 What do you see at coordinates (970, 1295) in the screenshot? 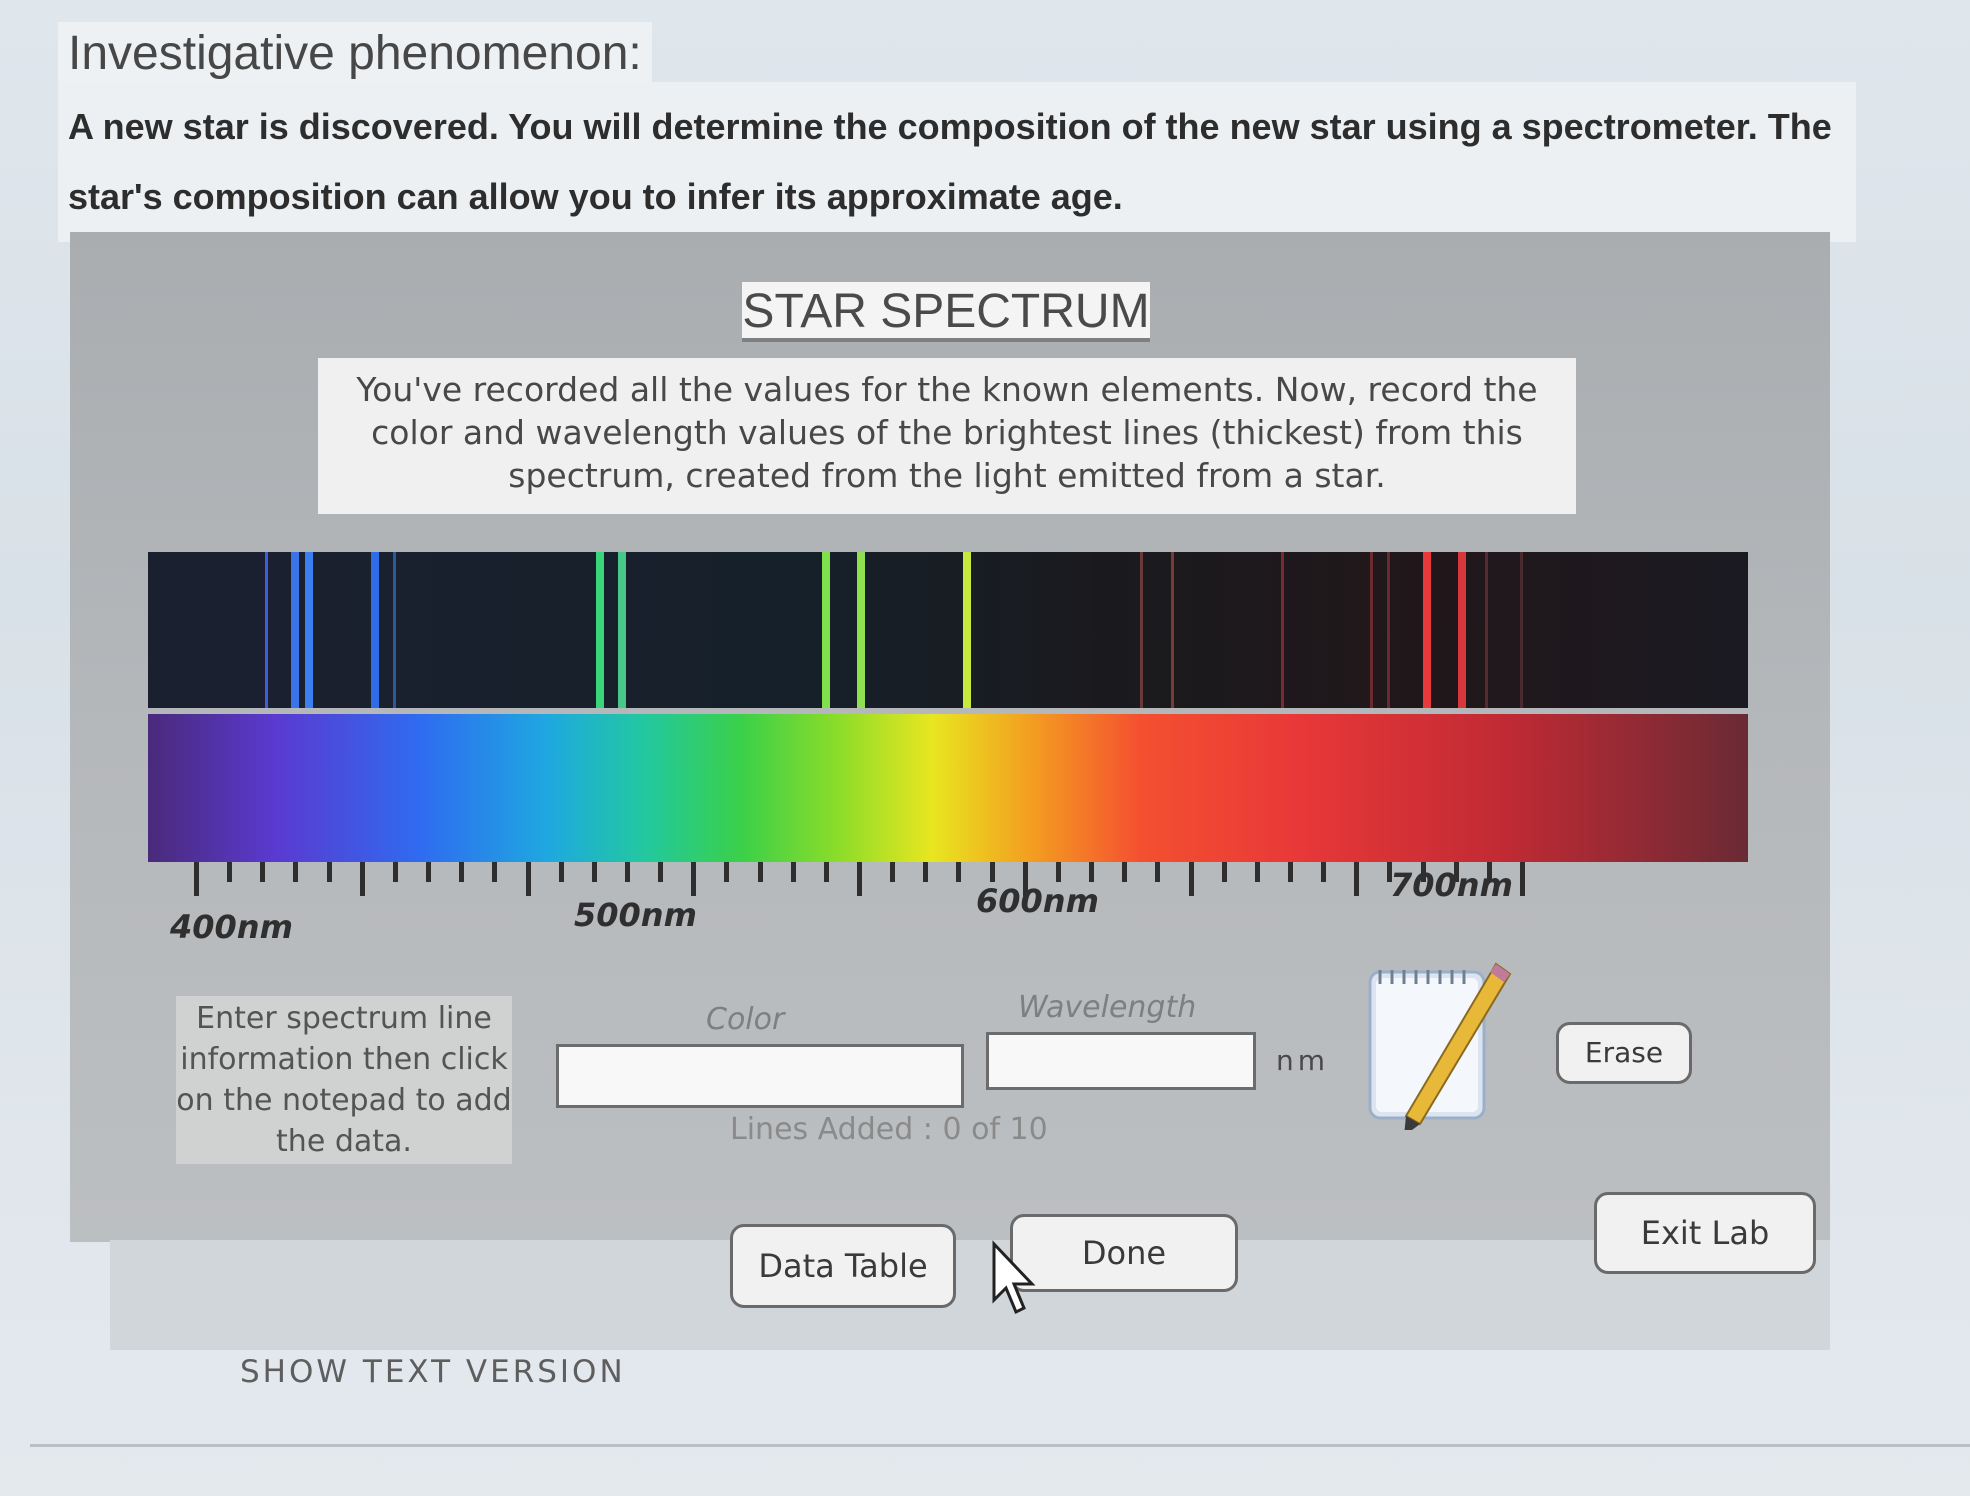
I see `lab-panel-footer` at bounding box center [970, 1295].